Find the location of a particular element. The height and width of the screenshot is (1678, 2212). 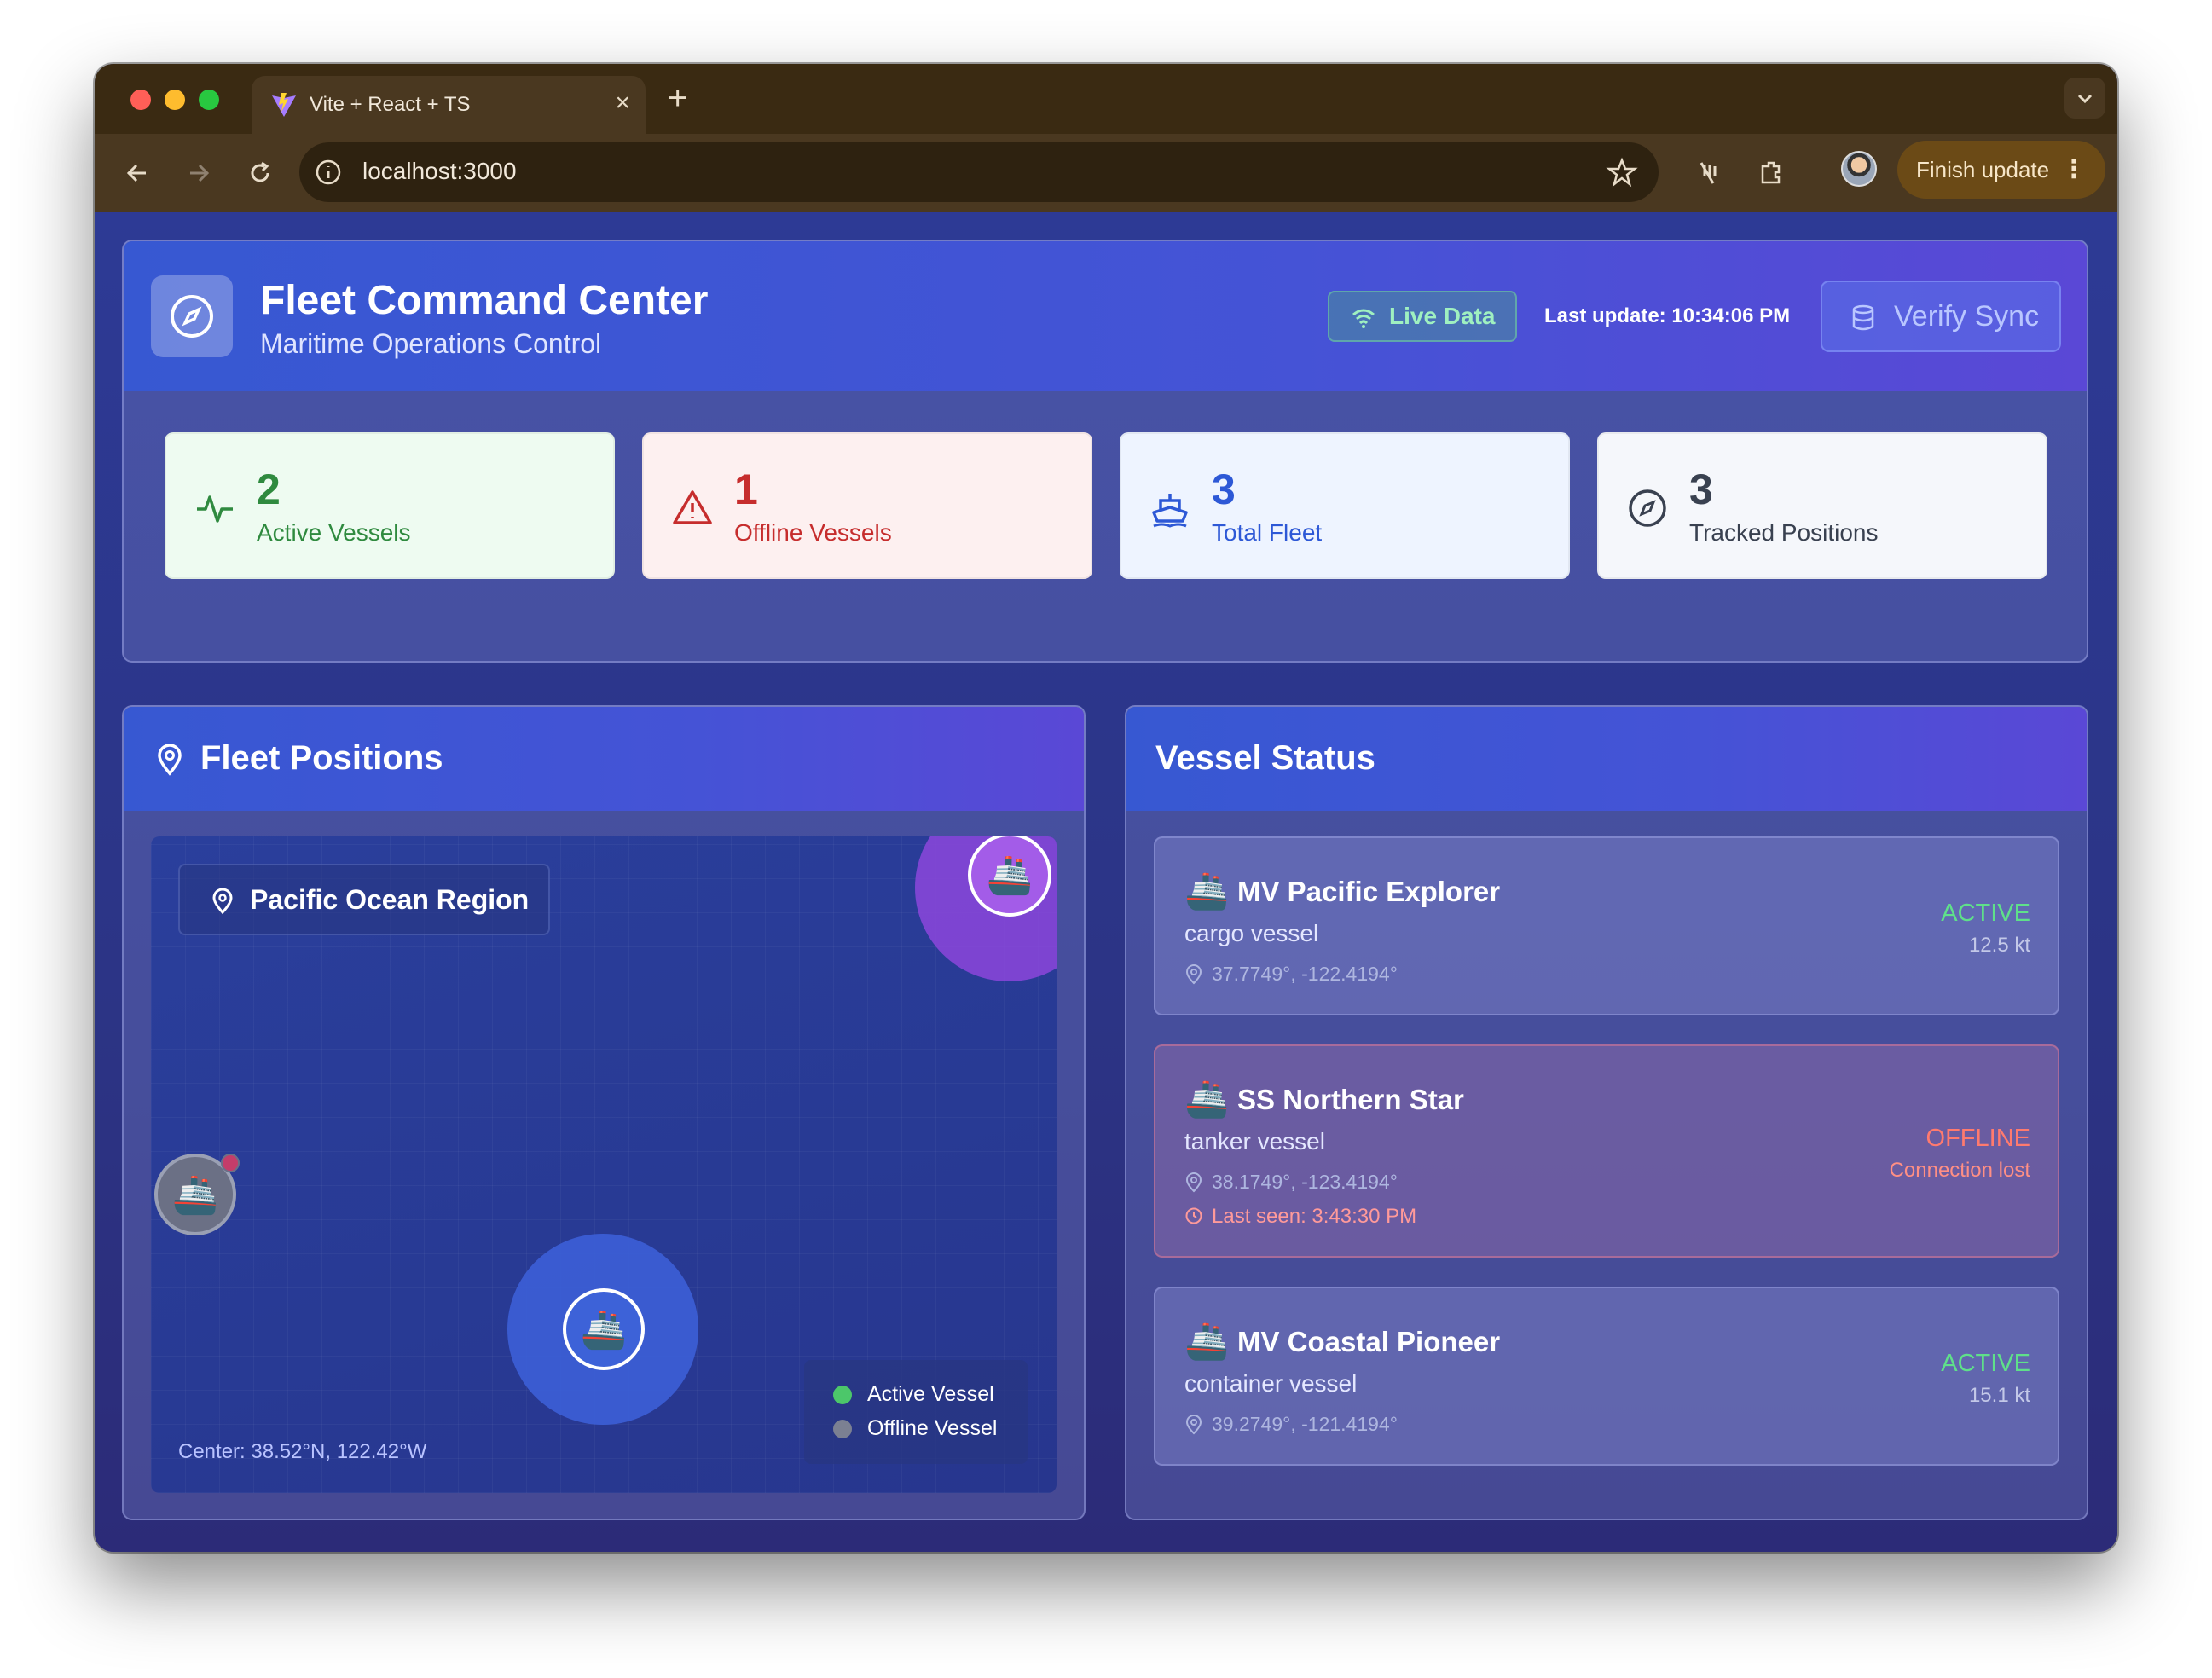

tab-close-icon: × is located at coordinates (622, 103).